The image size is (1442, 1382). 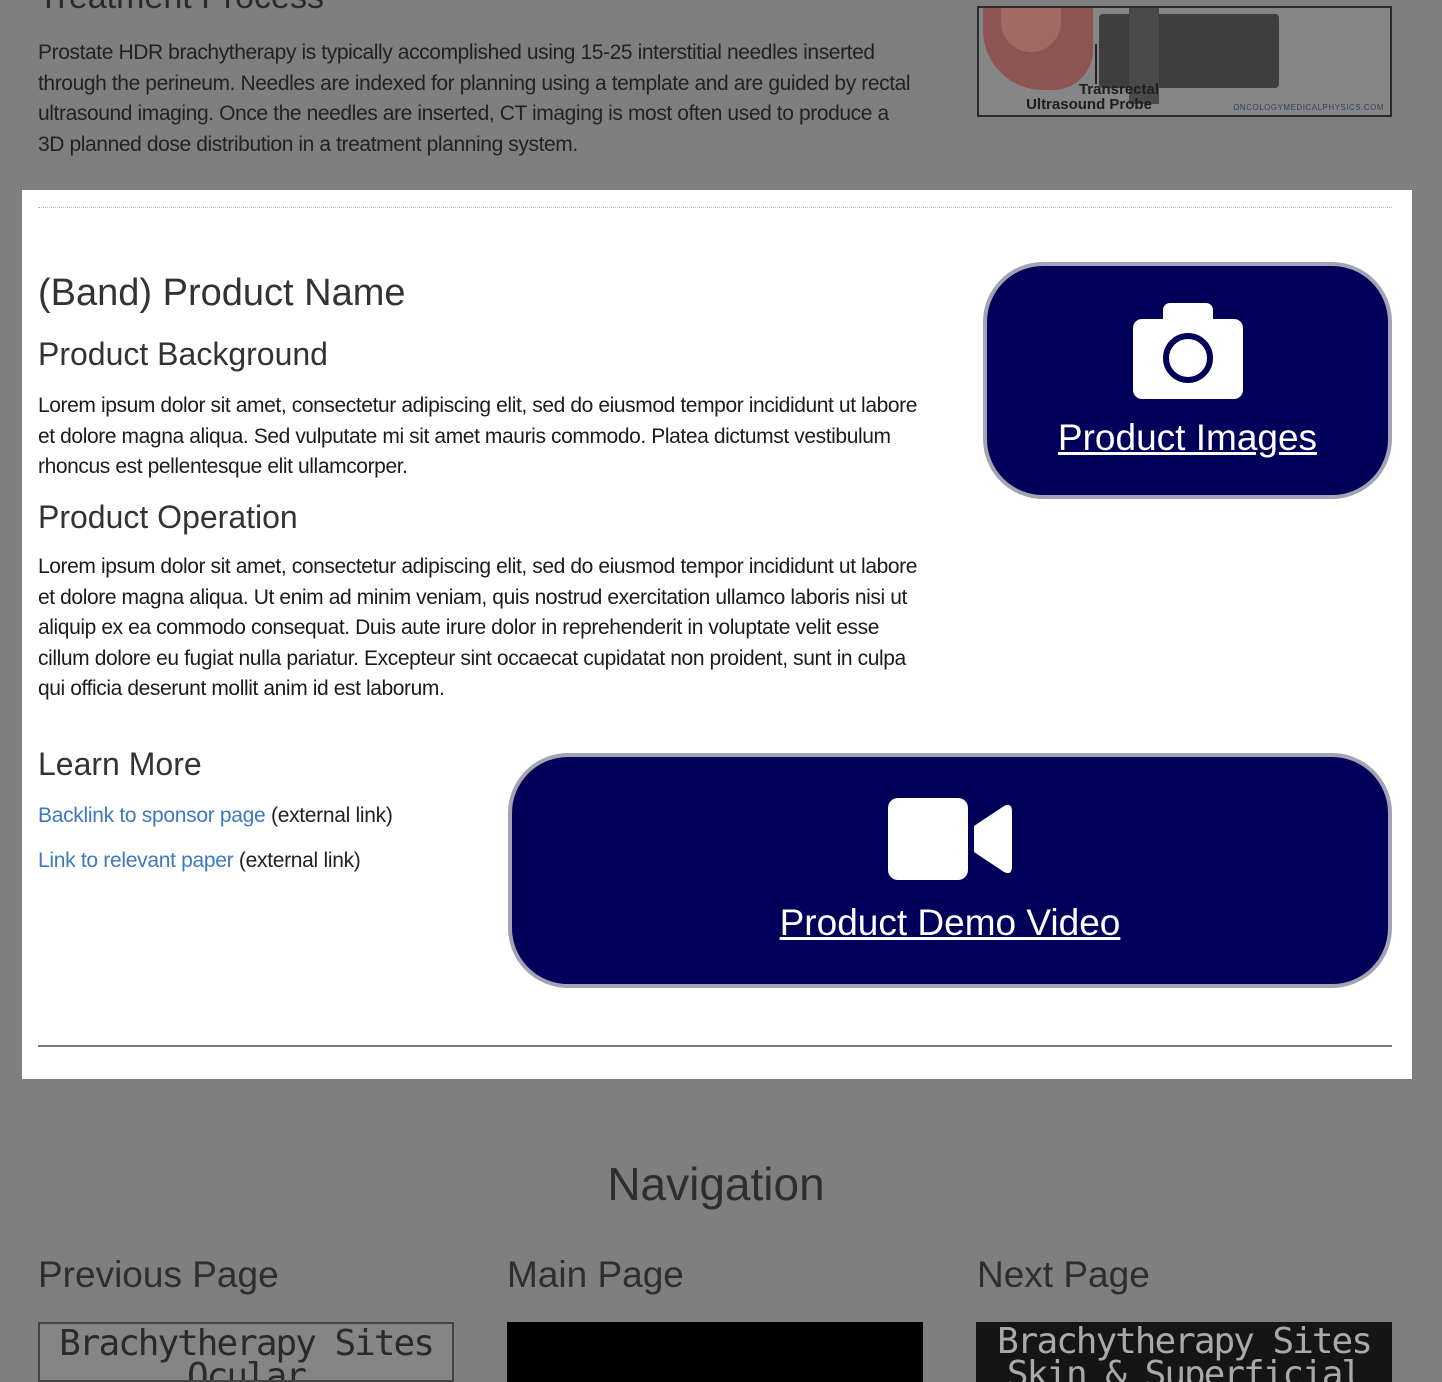 What do you see at coordinates (168, 517) in the screenshot?
I see `product-operation-heading: Product Operation` at bounding box center [168, 517].